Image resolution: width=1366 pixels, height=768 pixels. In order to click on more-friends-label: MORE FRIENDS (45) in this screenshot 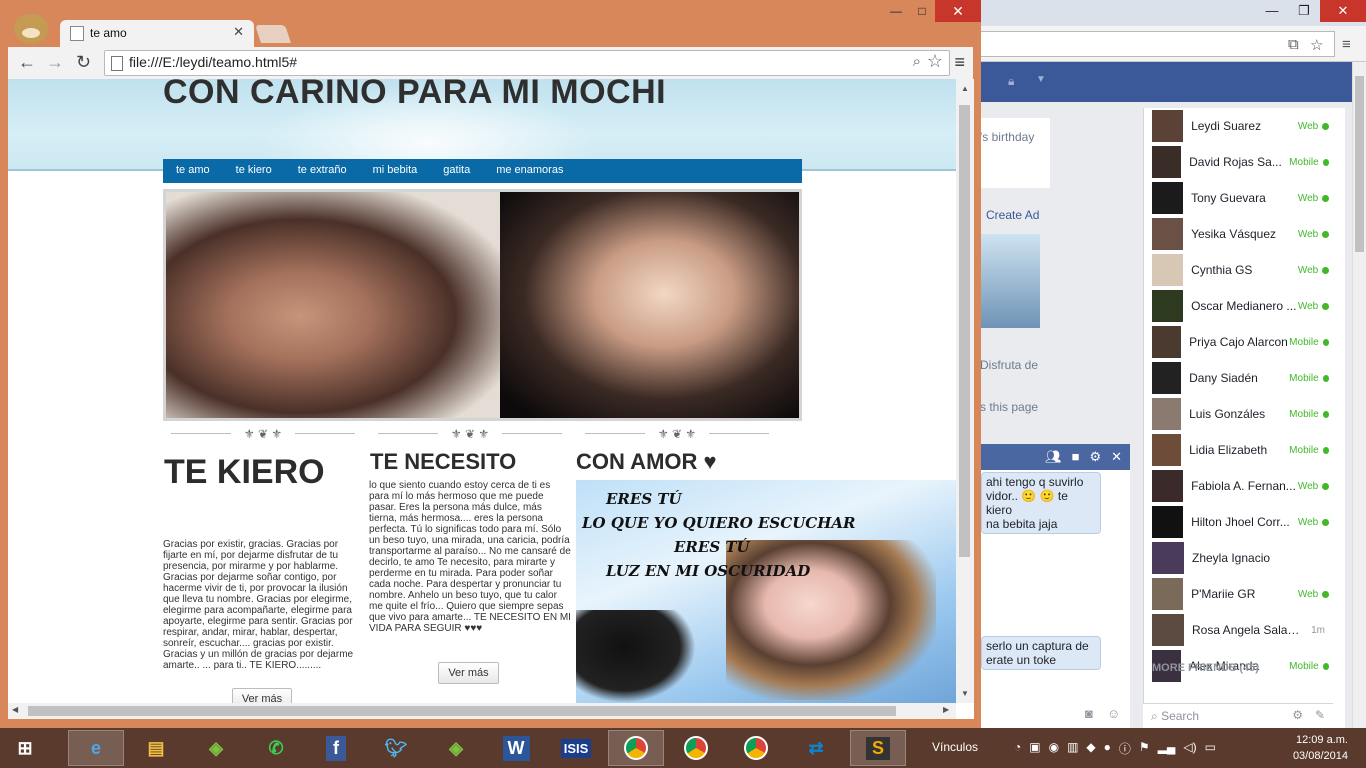, I will do `click(1205, 668)`.